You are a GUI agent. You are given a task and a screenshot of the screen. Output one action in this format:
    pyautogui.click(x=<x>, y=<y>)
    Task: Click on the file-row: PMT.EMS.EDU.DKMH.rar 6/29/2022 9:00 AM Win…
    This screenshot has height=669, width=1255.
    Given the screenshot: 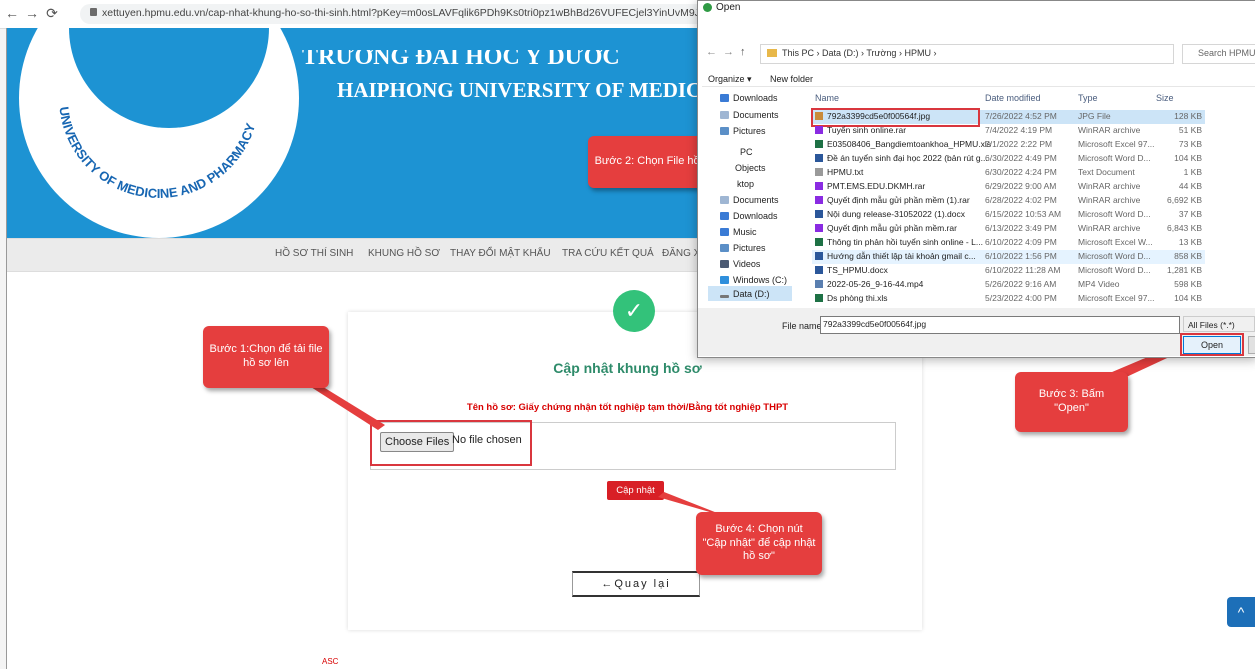 What is the action you would take?
    pyautogui.click(x=1008, y=186)
    